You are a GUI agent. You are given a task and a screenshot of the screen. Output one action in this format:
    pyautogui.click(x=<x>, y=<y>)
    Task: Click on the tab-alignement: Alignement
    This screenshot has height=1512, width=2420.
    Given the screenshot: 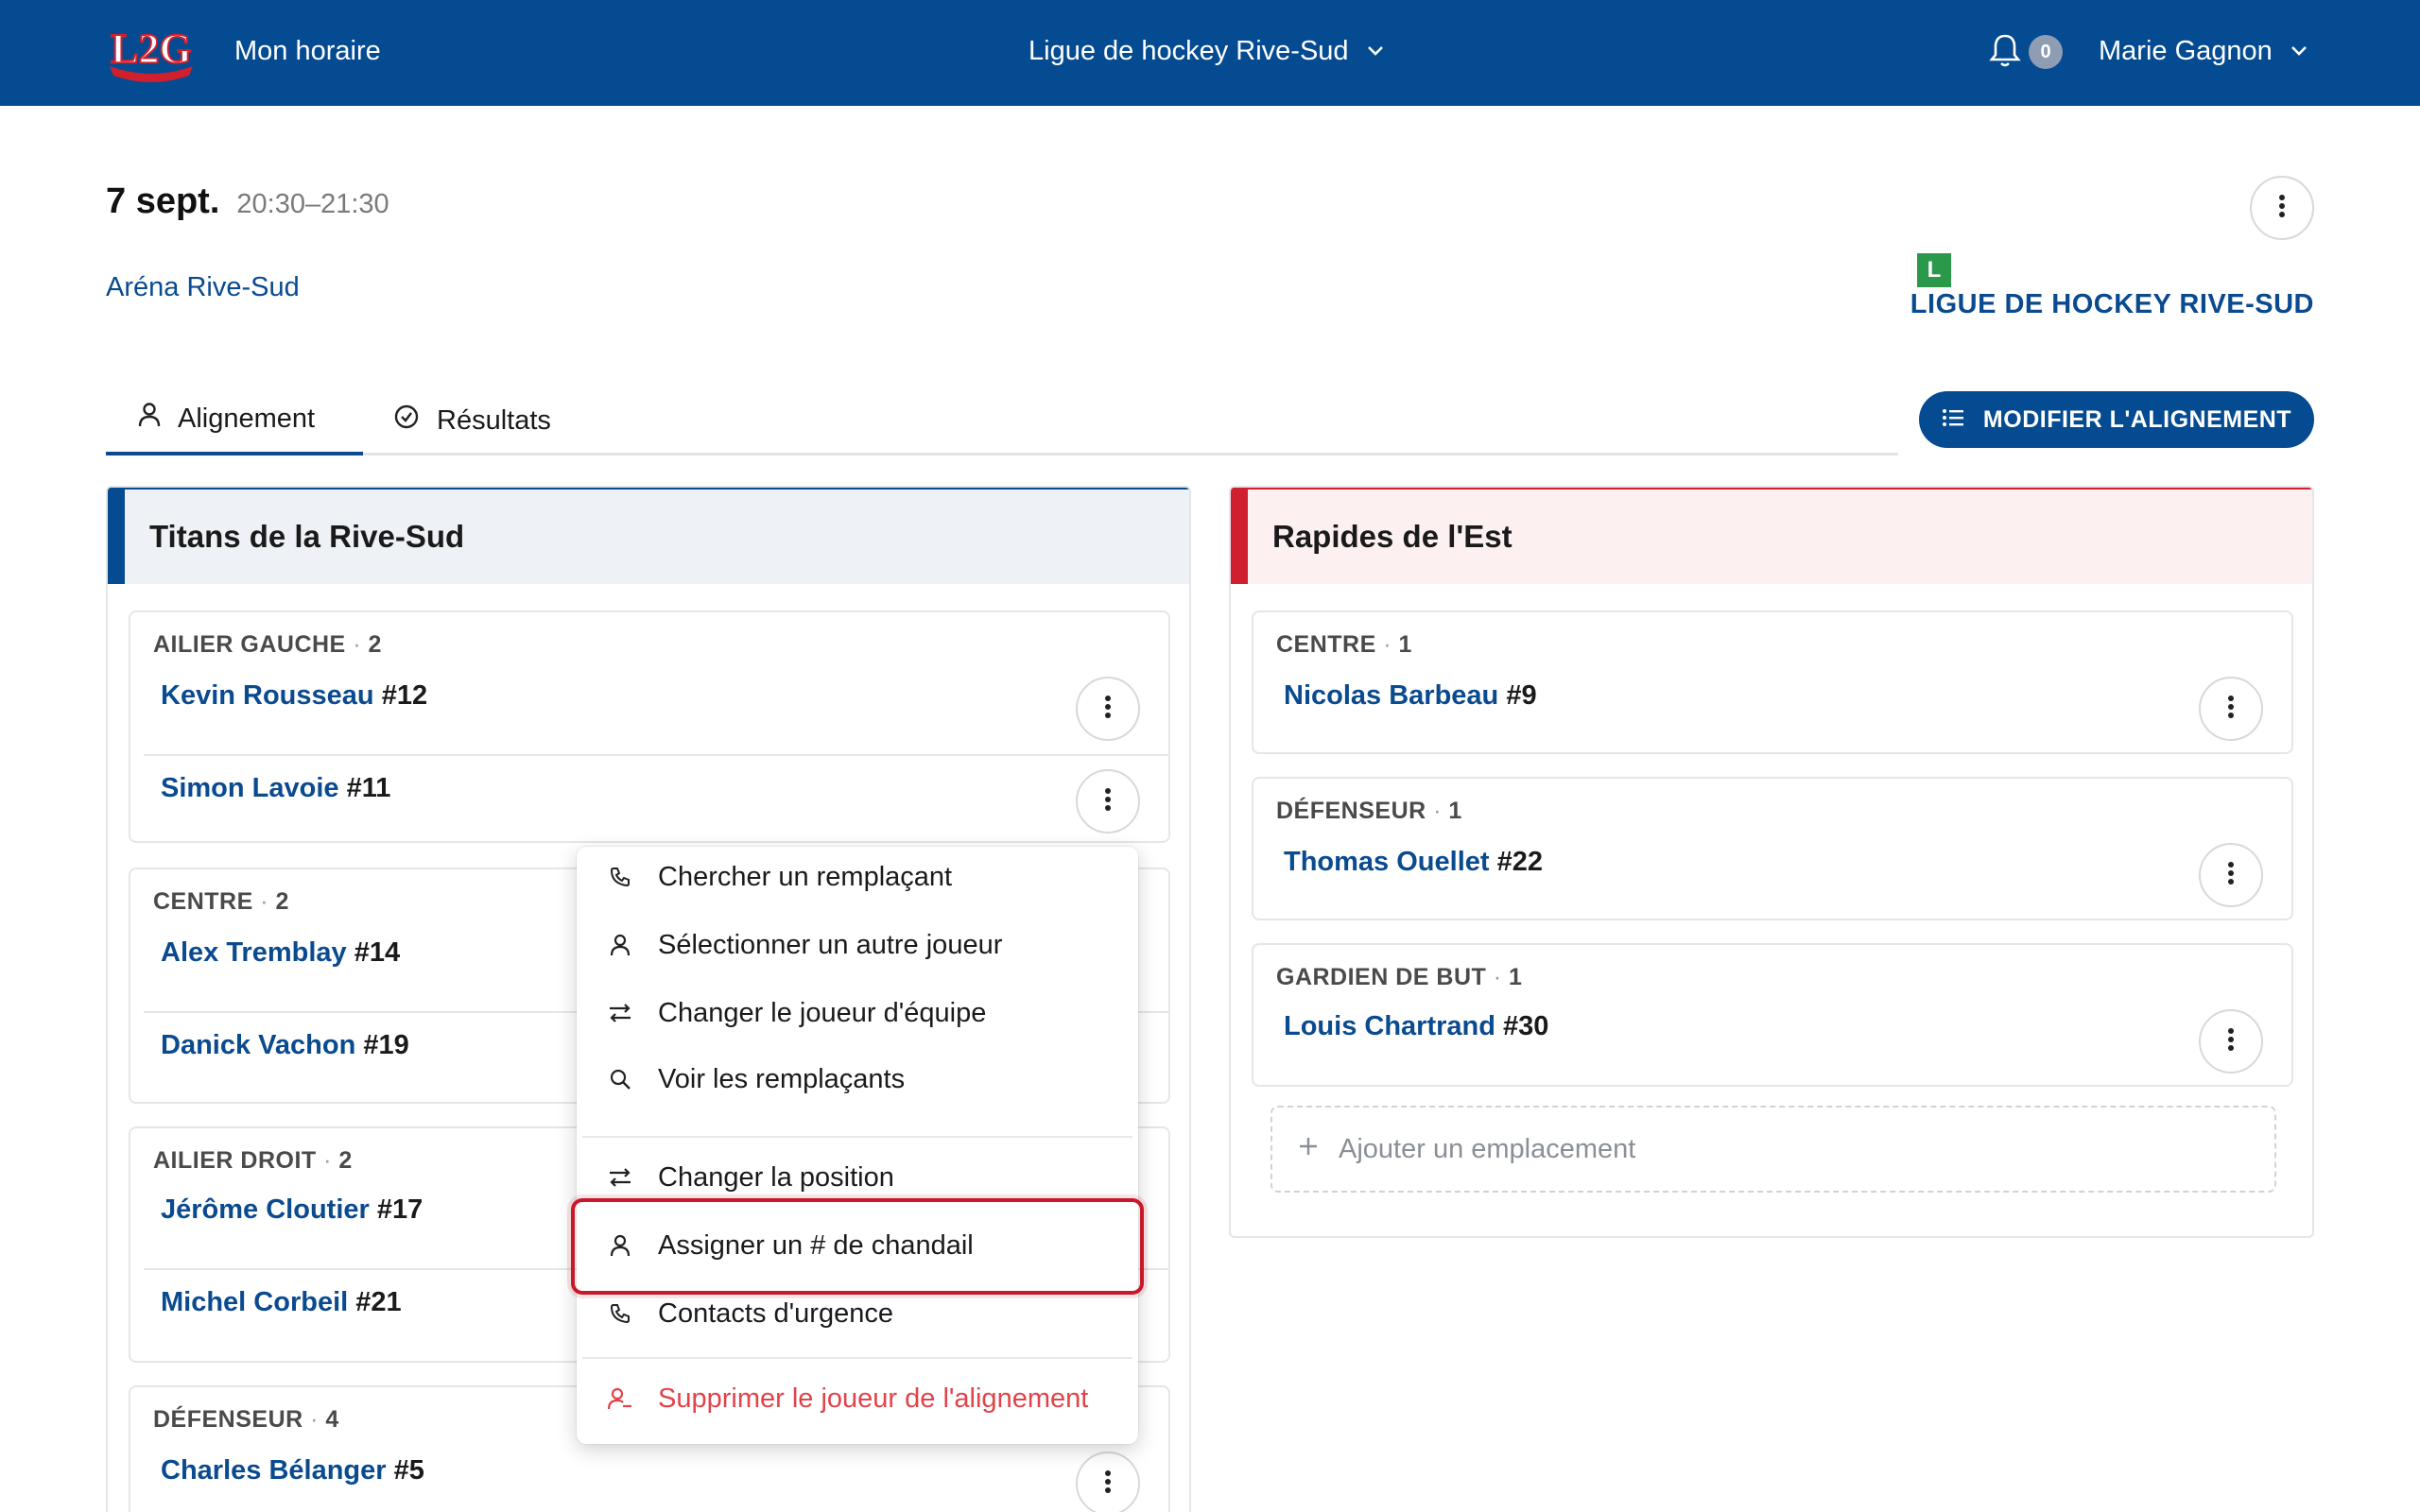 What is the action you would take?
    pyautogui.click(x=234, y=420)
    